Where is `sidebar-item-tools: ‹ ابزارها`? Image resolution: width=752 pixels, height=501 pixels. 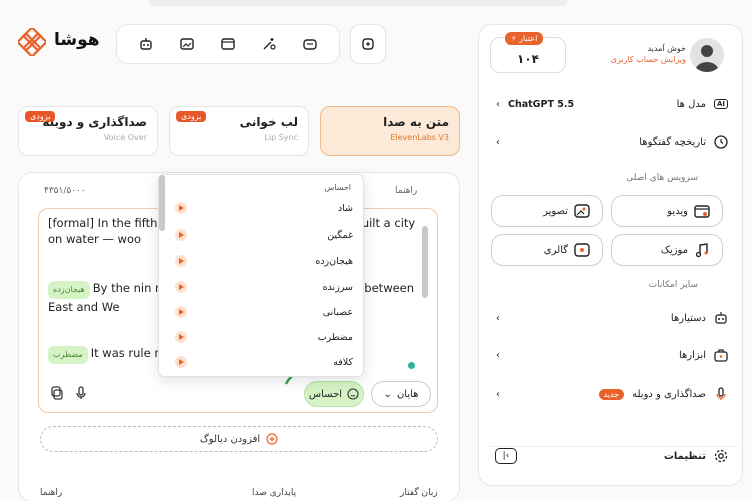
sidebar-item-tools: ‹ ابزارها is located at coordinates (612, 355).